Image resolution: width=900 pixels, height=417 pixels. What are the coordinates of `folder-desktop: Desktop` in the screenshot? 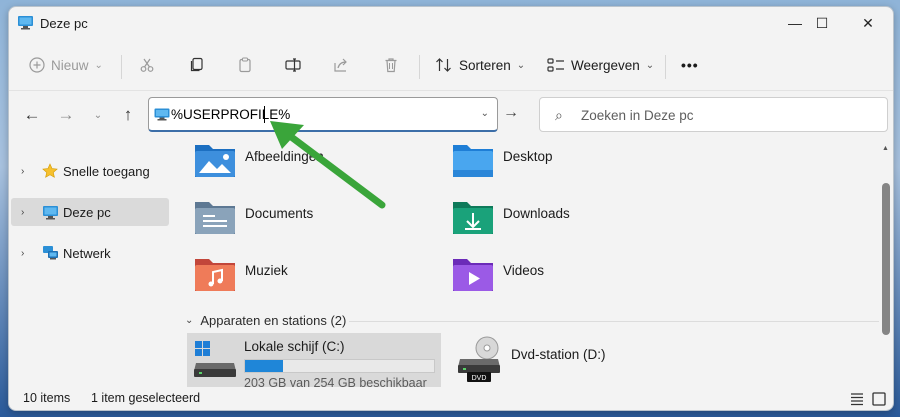 It's located at (557, 162).